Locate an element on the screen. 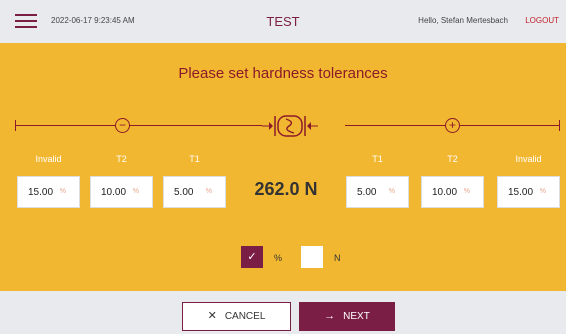  t1-lower-input: 5.00 % is located at coordinates (194, 192).